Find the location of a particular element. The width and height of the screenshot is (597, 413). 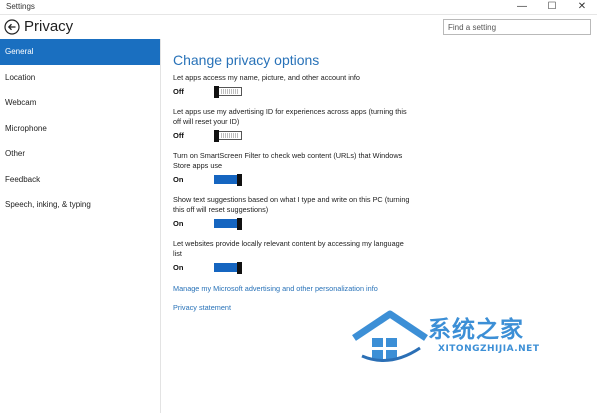

account-info-toggle is located at coordinates (228, 92).